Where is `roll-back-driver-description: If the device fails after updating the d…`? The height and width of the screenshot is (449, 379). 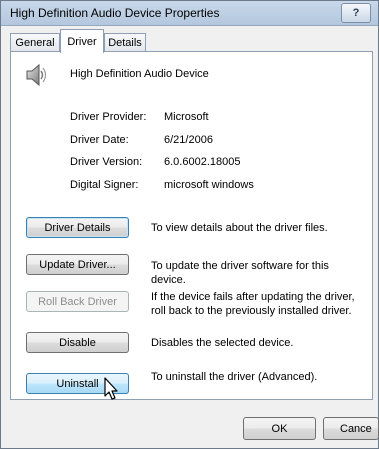
roll-back-driver-description: If the device fails after updating the d… is located at coordinates (253, 304).